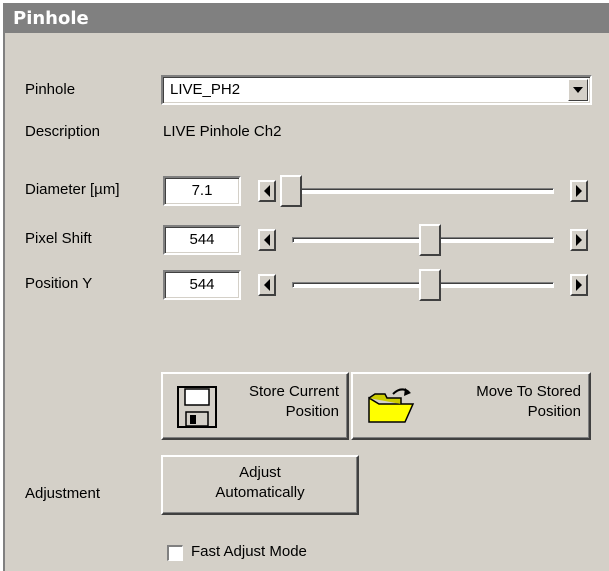 The height and width of the screenshot is (571, 609). What do you see at coordinates (307, 19) in the screenshot?
I see `panel-title: Pinhole` at bounding box center [307, 19].